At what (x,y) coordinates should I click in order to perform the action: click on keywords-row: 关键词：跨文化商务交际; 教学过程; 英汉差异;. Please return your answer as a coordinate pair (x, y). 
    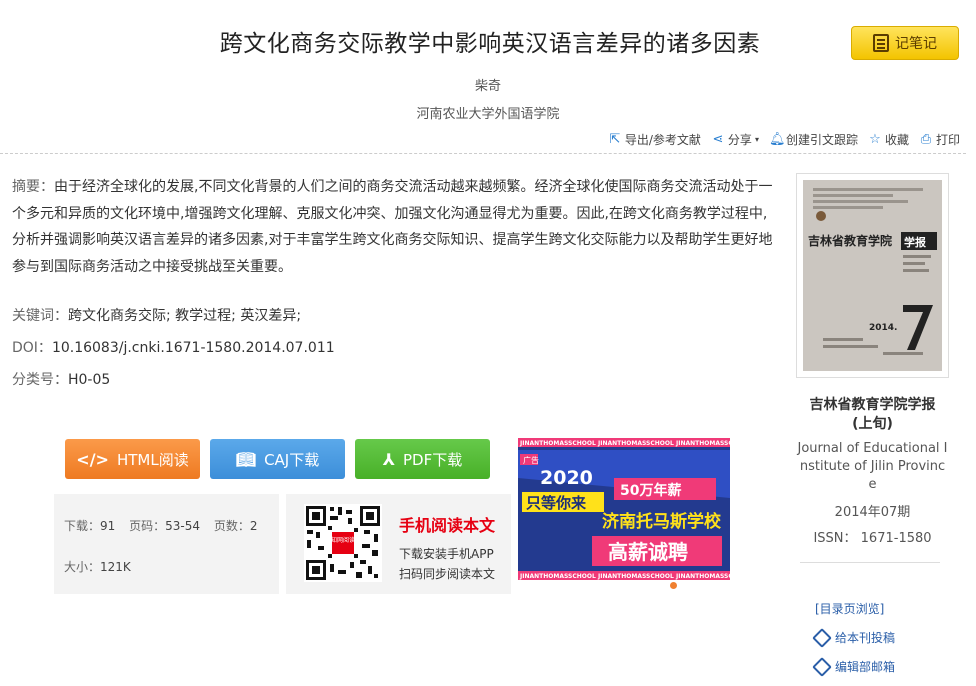
    Looking at the image, I should click on (156, 315).